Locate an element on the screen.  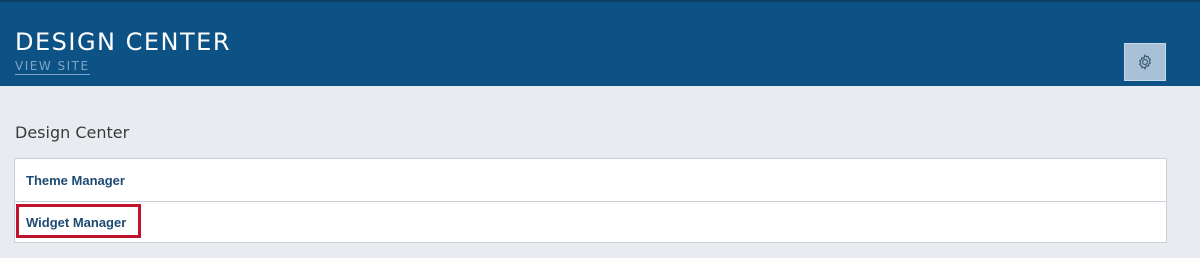
theme-manager-link: Theme Manager is located at coordinates (75, 180).